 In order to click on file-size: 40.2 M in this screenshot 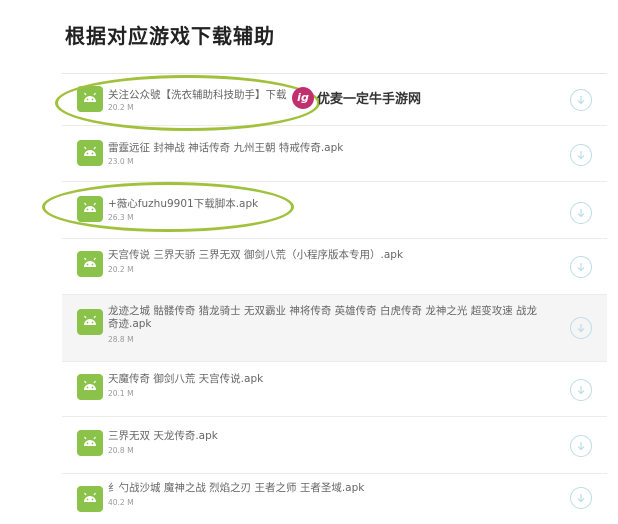, I will do `click(121, 502)`.